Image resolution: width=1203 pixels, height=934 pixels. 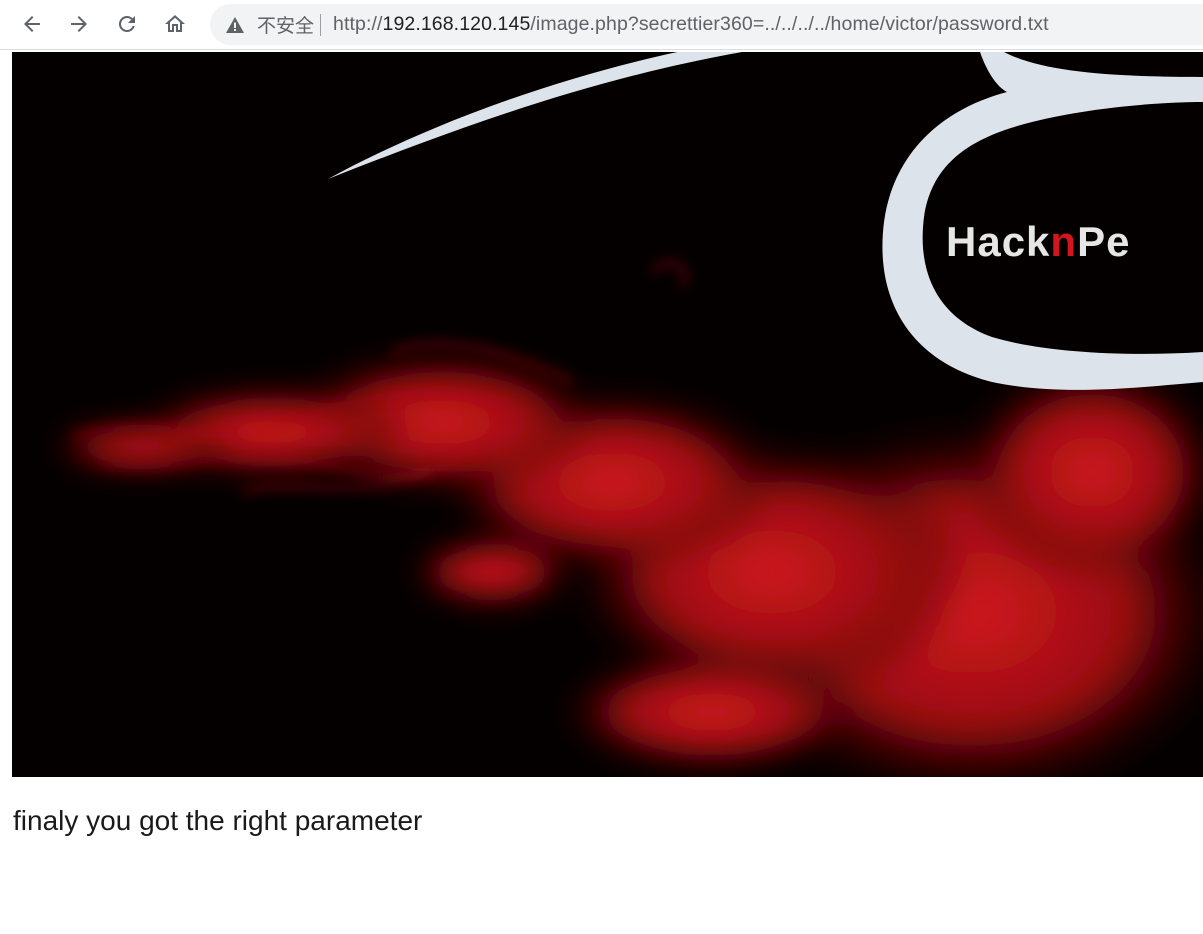 I want to click on address-separator, so click(x=321, y=24).